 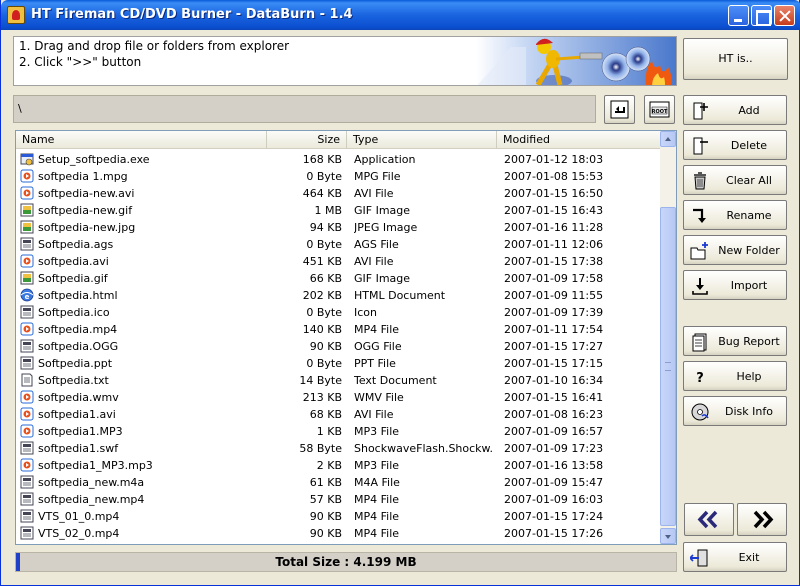 I want to click on new-folder-button: New Folder, so click(x=735, y=250).